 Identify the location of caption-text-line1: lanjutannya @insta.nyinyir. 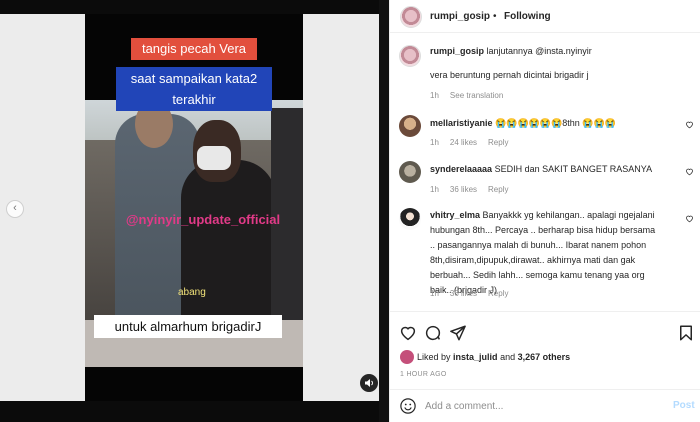
(539, 51).